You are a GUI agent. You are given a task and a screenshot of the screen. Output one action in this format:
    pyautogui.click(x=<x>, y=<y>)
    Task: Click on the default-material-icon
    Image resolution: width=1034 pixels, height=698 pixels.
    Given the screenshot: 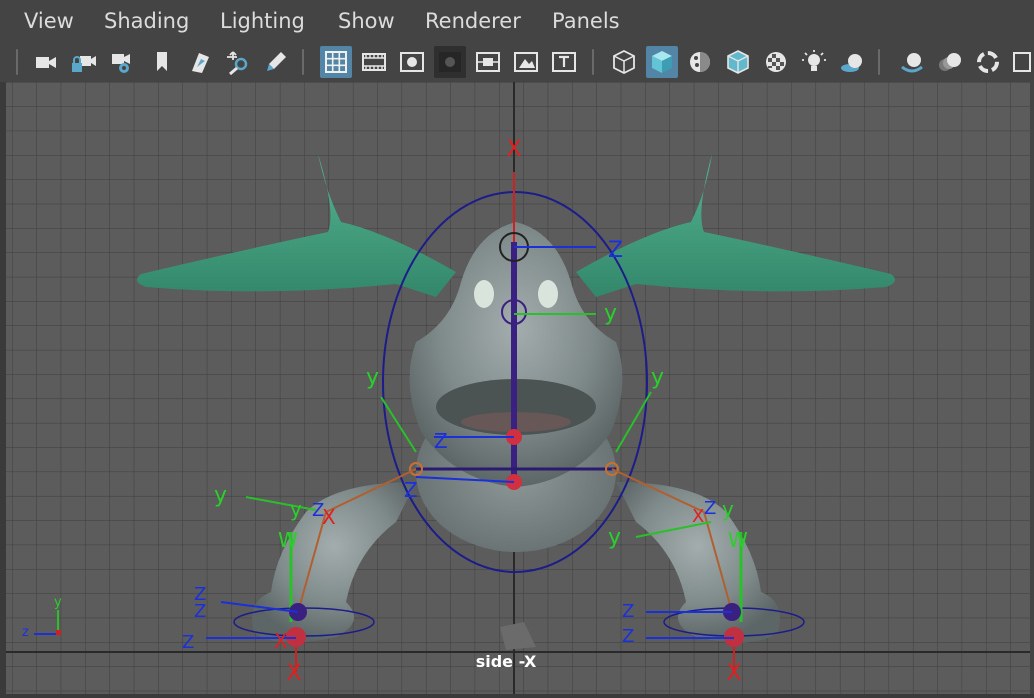 What is the action you would take?
    pyautogui.click(x=700, y=62)
    